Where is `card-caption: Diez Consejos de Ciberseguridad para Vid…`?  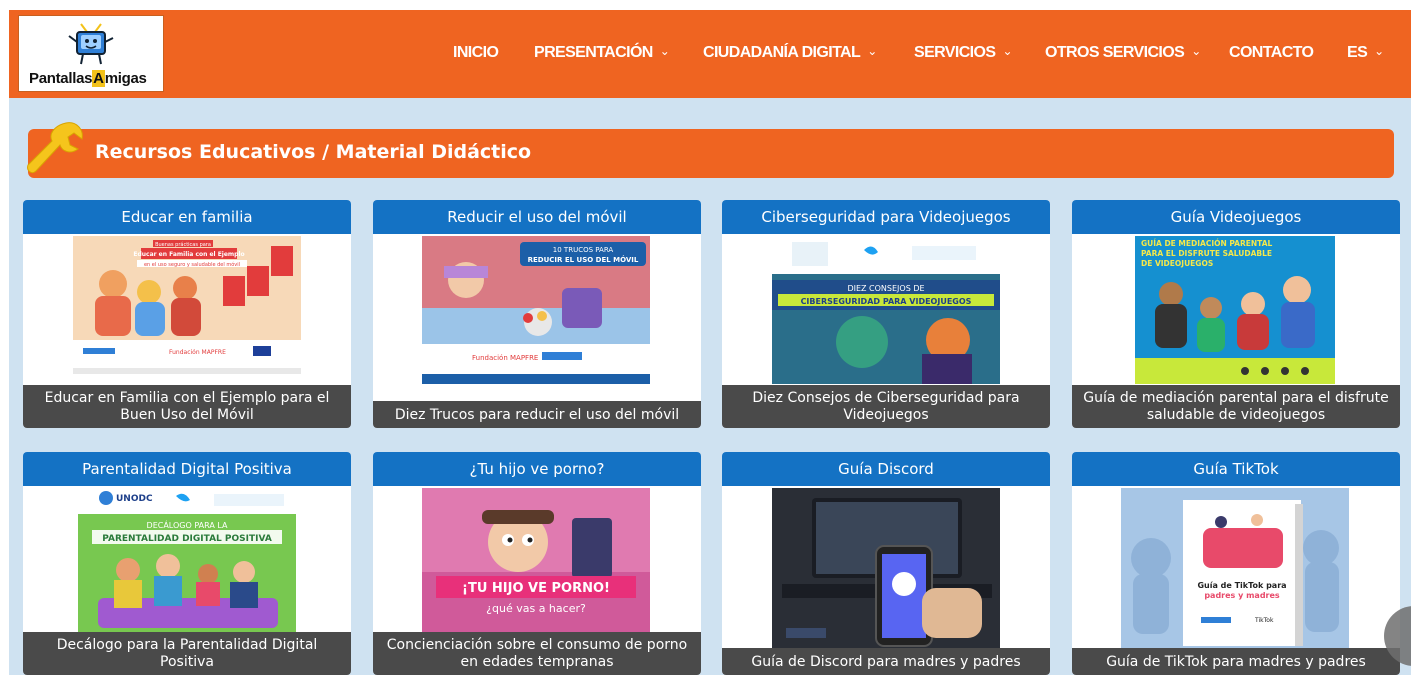
card-caption: Diez Consejos de Ciberseguridad para Vid… is located at coordinates (886, 406).